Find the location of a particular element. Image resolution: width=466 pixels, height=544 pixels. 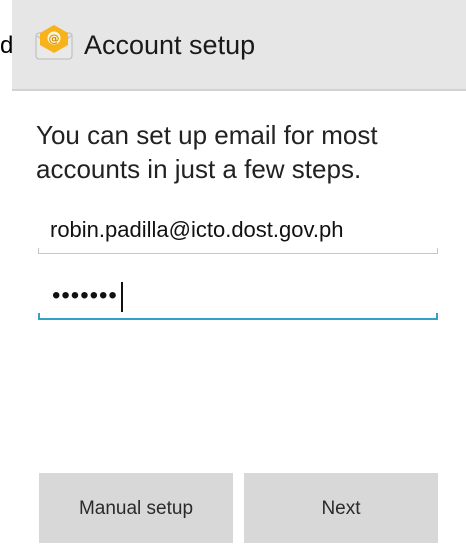

action-bar-title: Account setup is located at coordinates (170, 45).